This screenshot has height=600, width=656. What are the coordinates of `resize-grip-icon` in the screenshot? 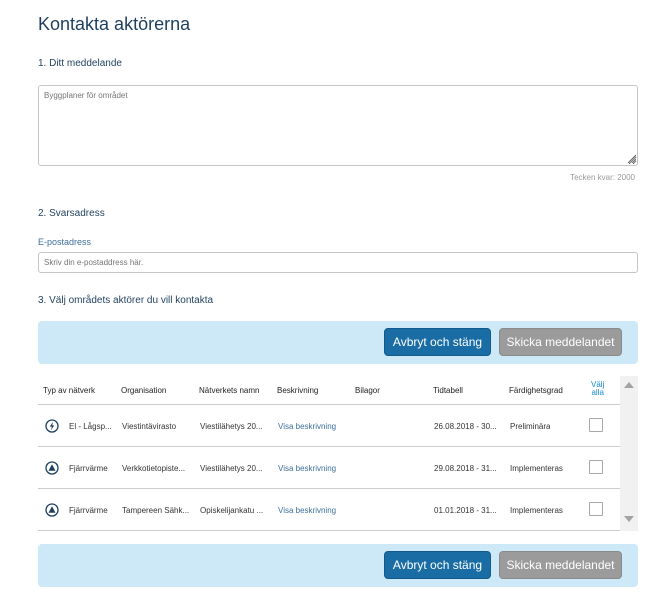 It's located at (631, 158).